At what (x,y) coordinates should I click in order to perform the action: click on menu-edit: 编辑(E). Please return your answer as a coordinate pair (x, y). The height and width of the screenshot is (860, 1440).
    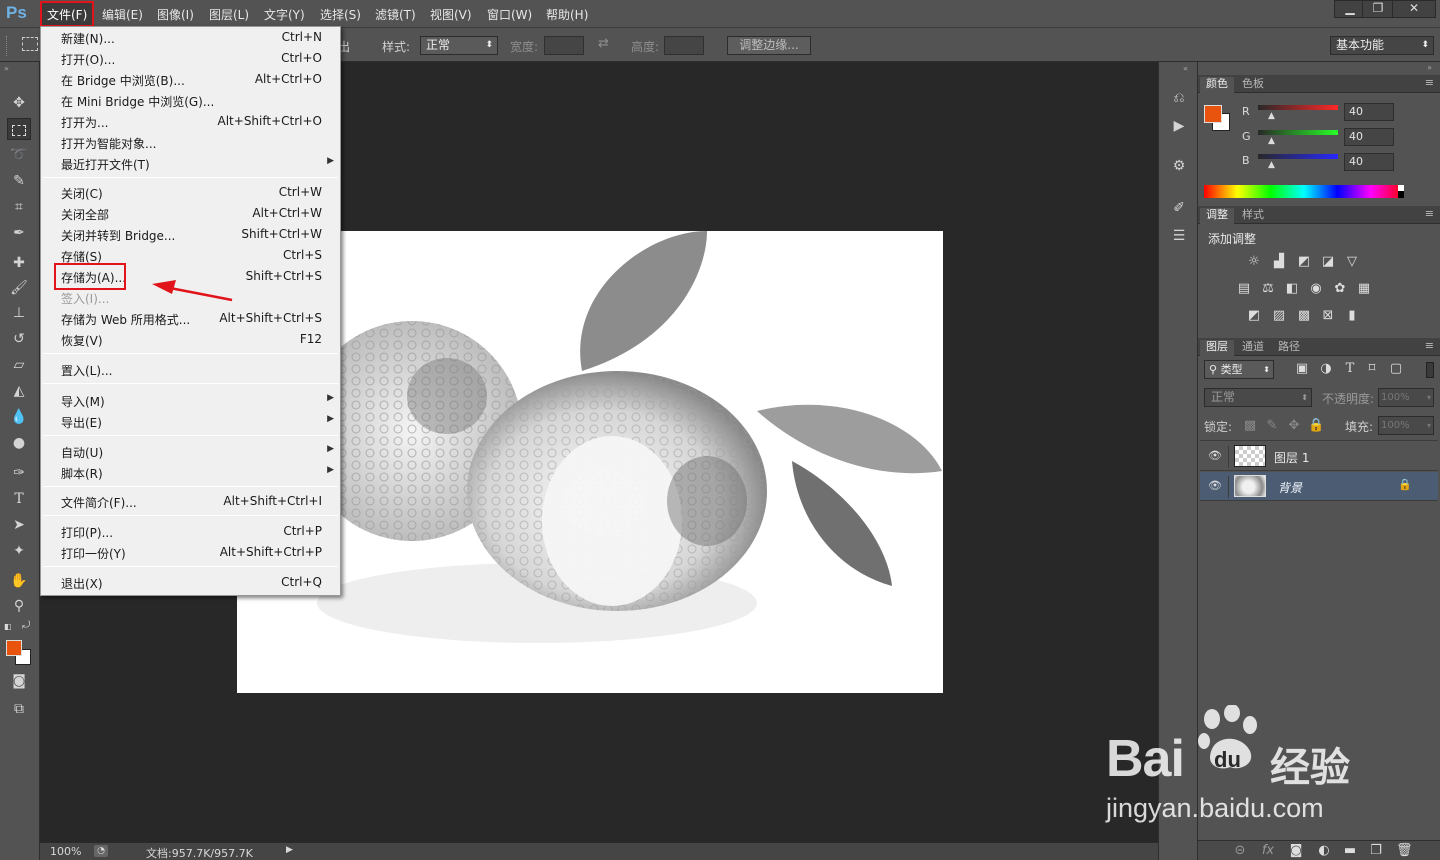
    Looking at the image, I should click on (122, 14).